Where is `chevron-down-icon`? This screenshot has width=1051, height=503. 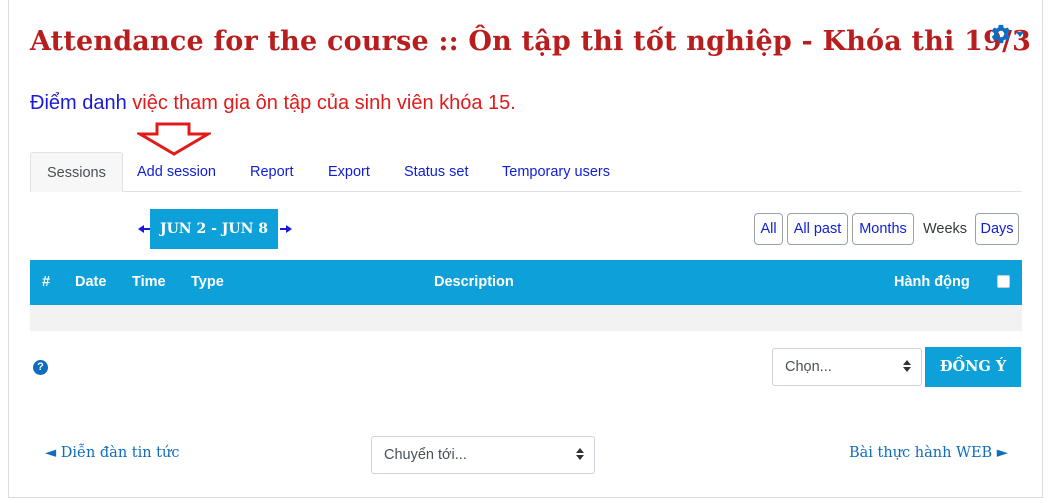 chevron-down-icon is located at coordinates (1020, 34).